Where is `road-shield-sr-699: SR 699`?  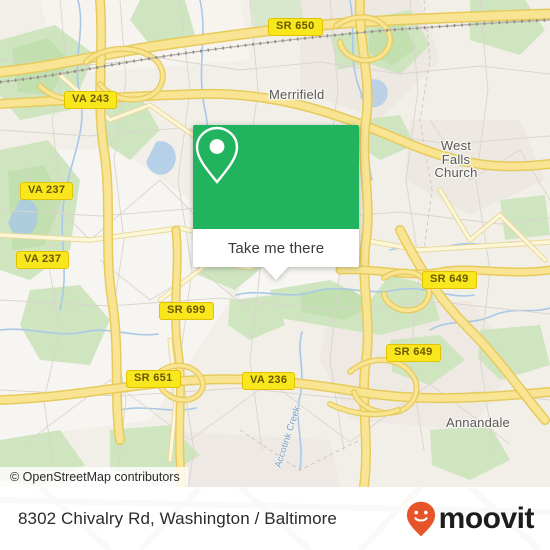
road-shield-sr-699: SR 699 is located at coordinates (186, 311).